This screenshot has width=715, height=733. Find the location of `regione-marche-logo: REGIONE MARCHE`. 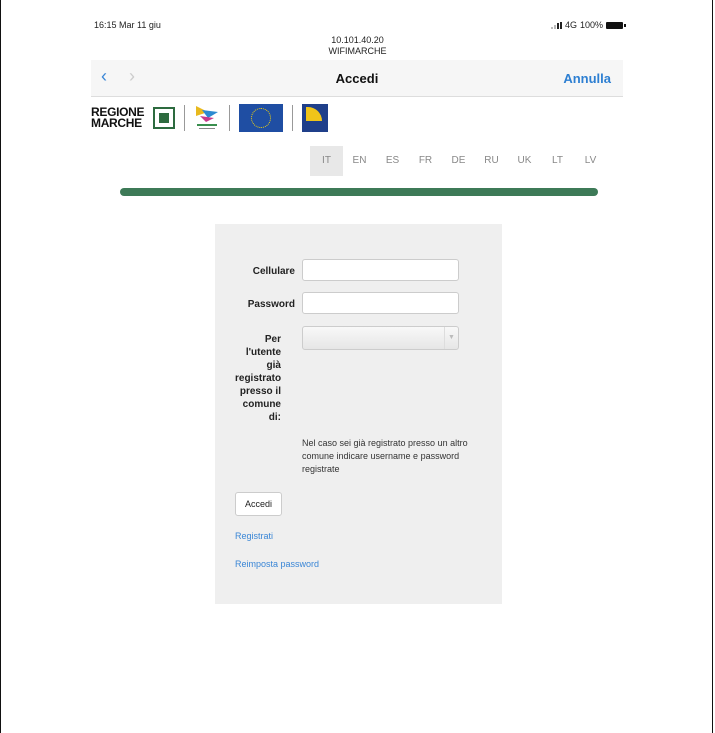

regione-marche-logo: REGIONE MARCHE is located at coordinates (118, 117).